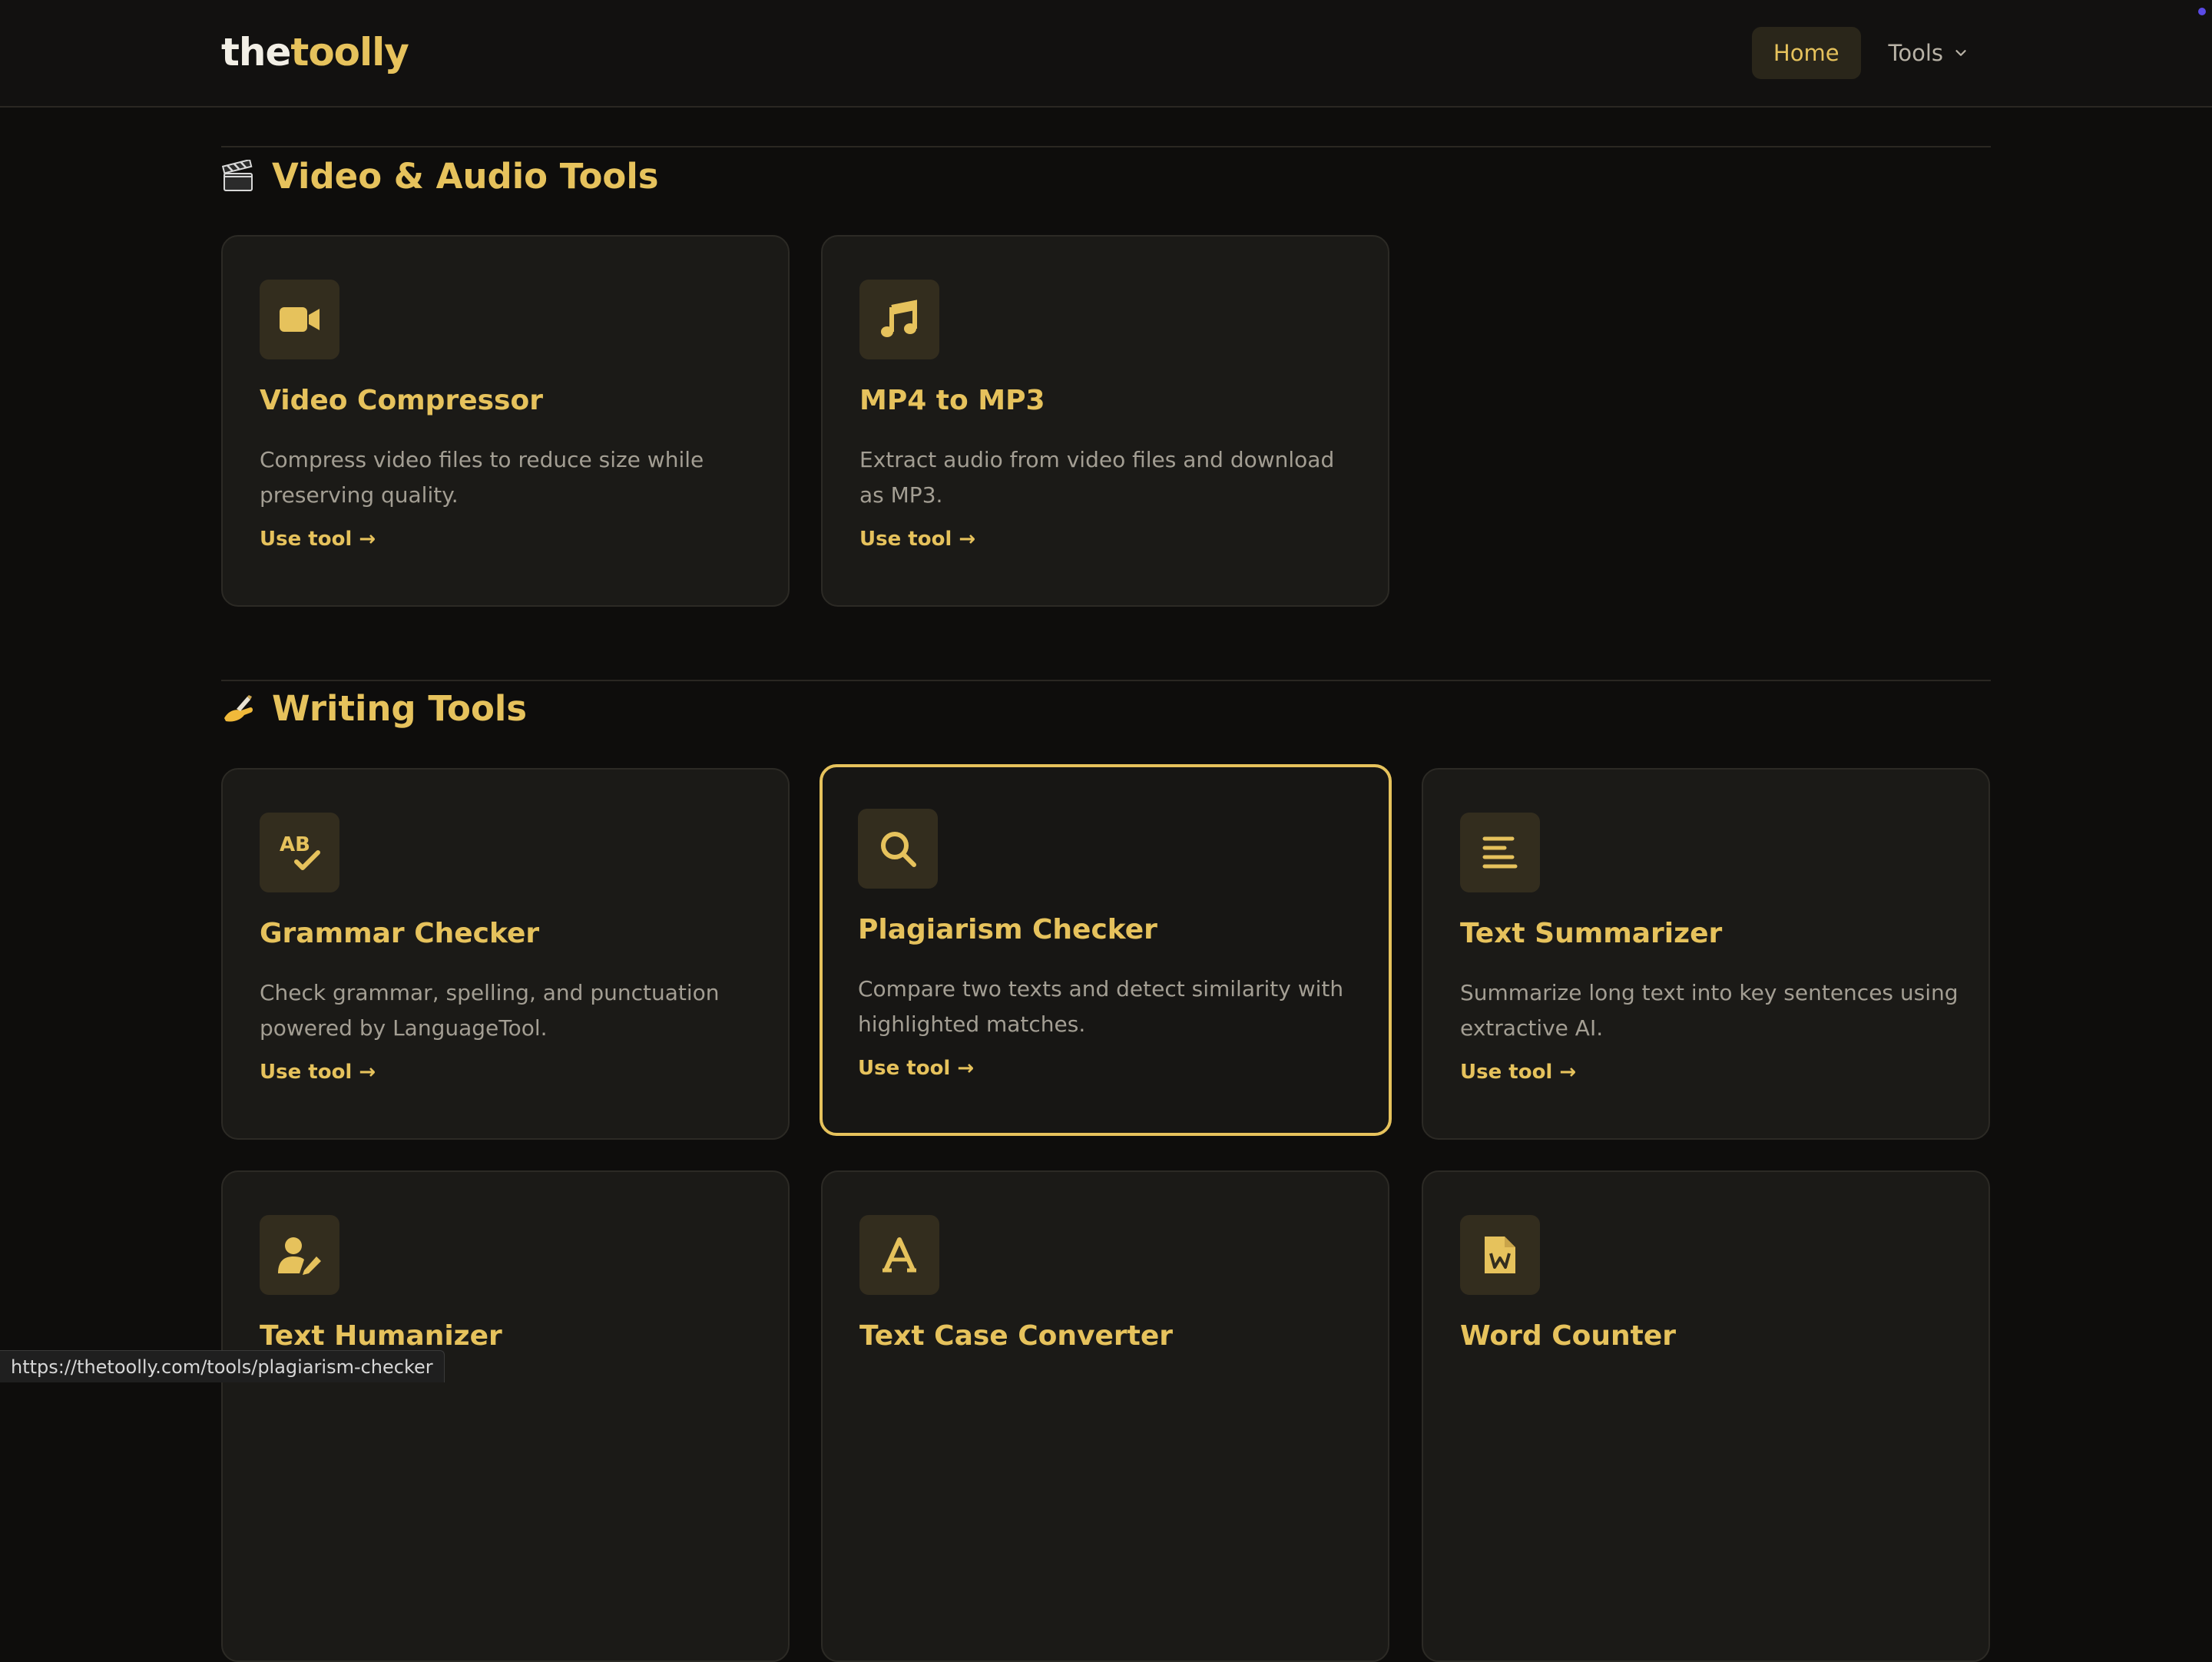 The height and width of the screenshot is (1662, 2212). What do you see at coordinates (349, 52) in the screenshot?
I see `logo-toolly: toolly` at bounding box center [349, 52].